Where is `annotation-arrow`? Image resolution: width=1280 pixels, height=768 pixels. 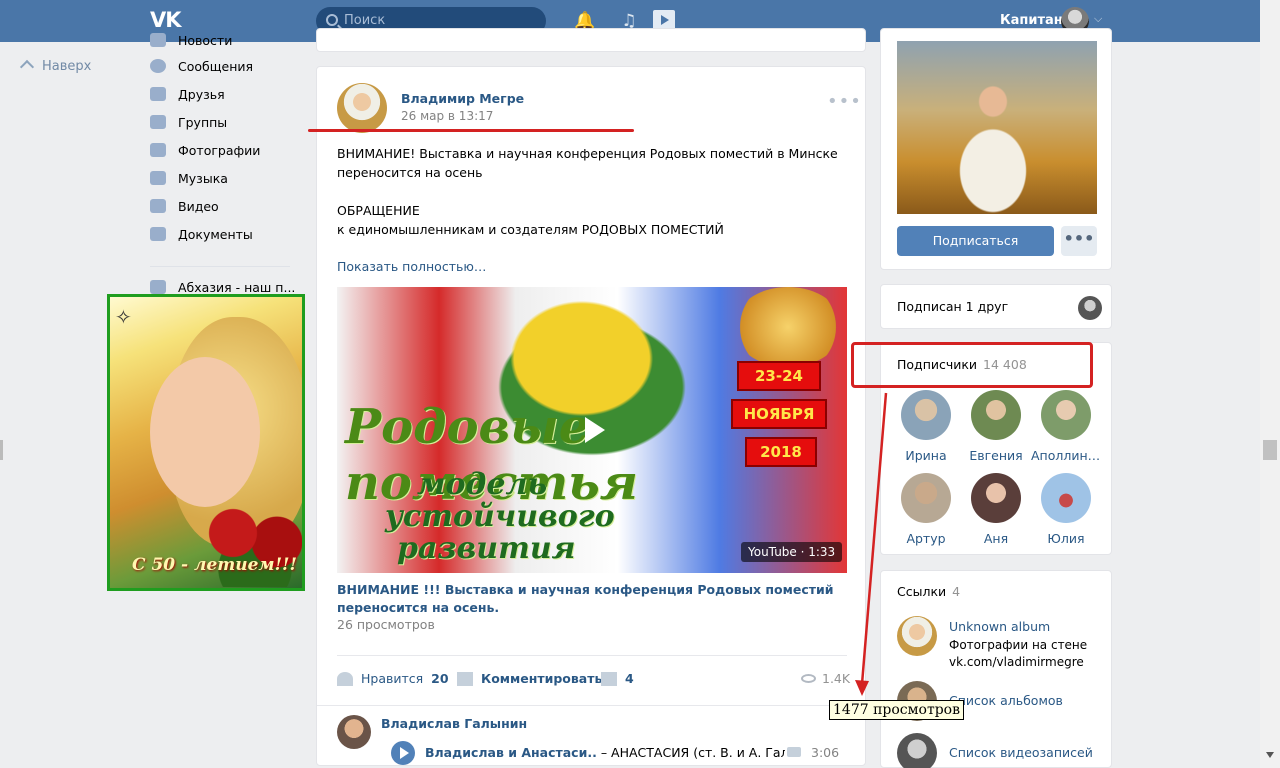 annotation-arrow is located at coordinates (871, 544).